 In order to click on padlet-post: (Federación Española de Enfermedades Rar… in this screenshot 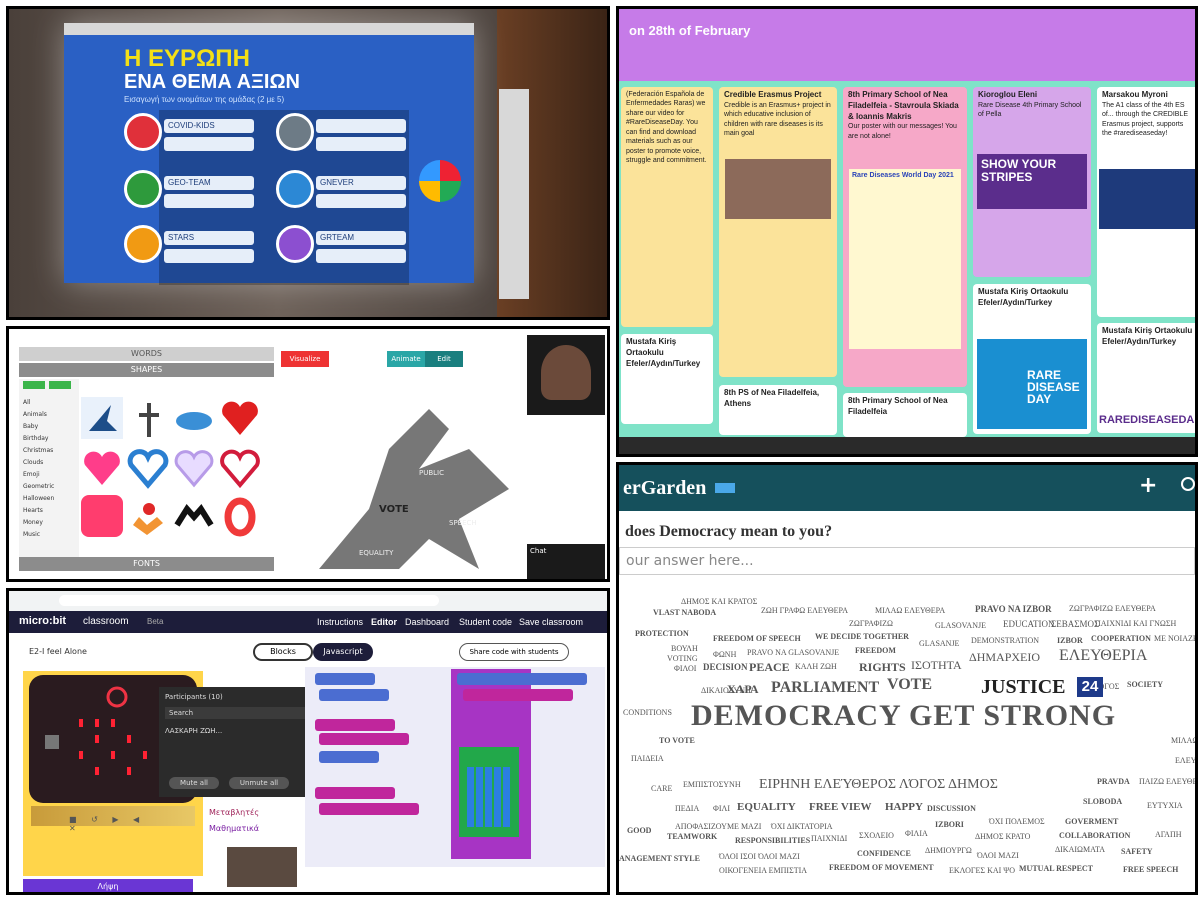, I will do `click(667, 207)`.